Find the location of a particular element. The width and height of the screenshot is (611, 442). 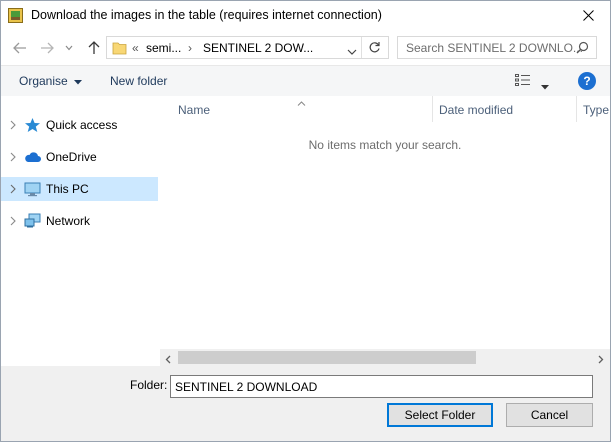

details-view-icon is located at coordinates (522, 80).